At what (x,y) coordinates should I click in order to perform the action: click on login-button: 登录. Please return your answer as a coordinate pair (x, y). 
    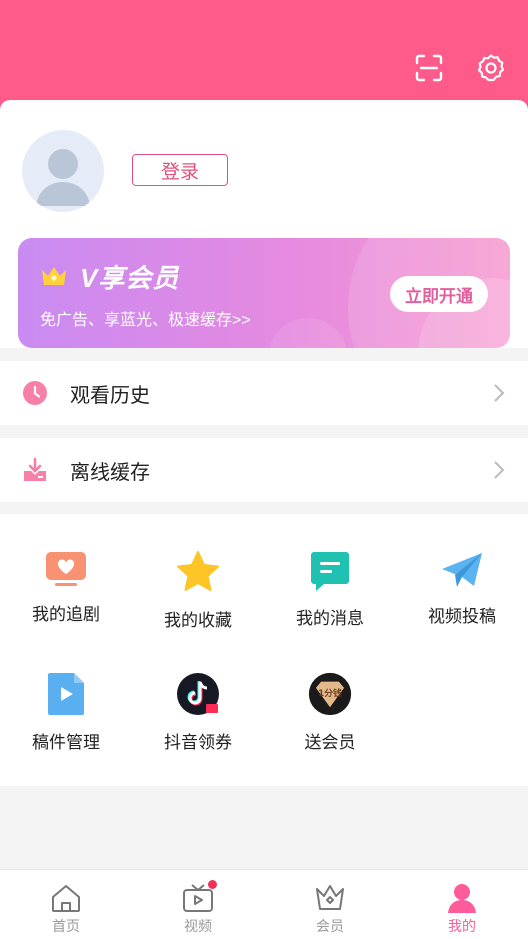
    Looking at the image, I should click on (180, 170).